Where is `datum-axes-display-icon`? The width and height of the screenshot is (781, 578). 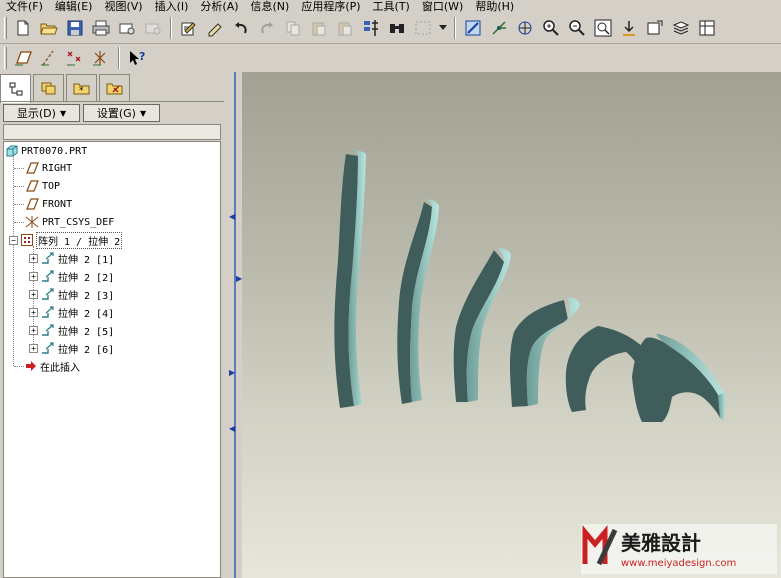
datum-axes-display-icon is located at coordinates (49, 58).